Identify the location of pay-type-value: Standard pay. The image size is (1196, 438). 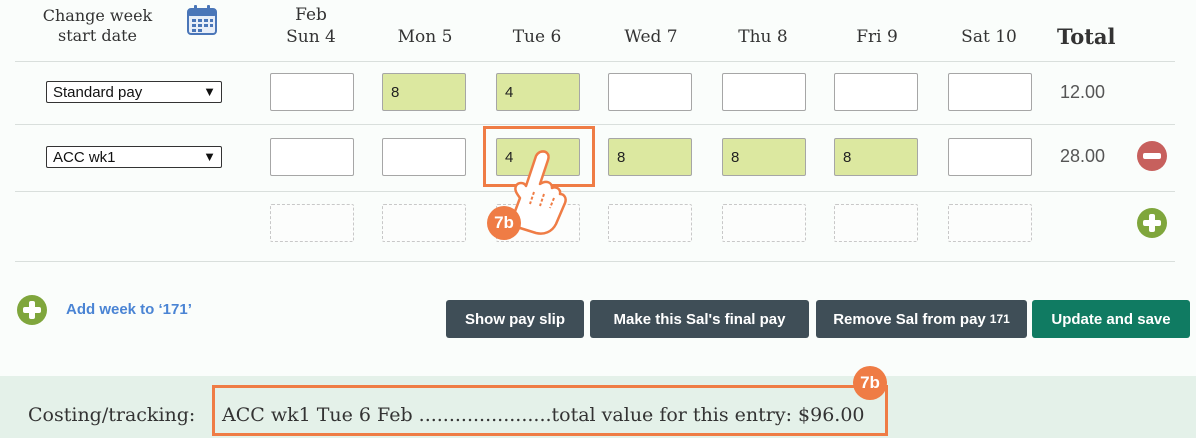
(98, 92).